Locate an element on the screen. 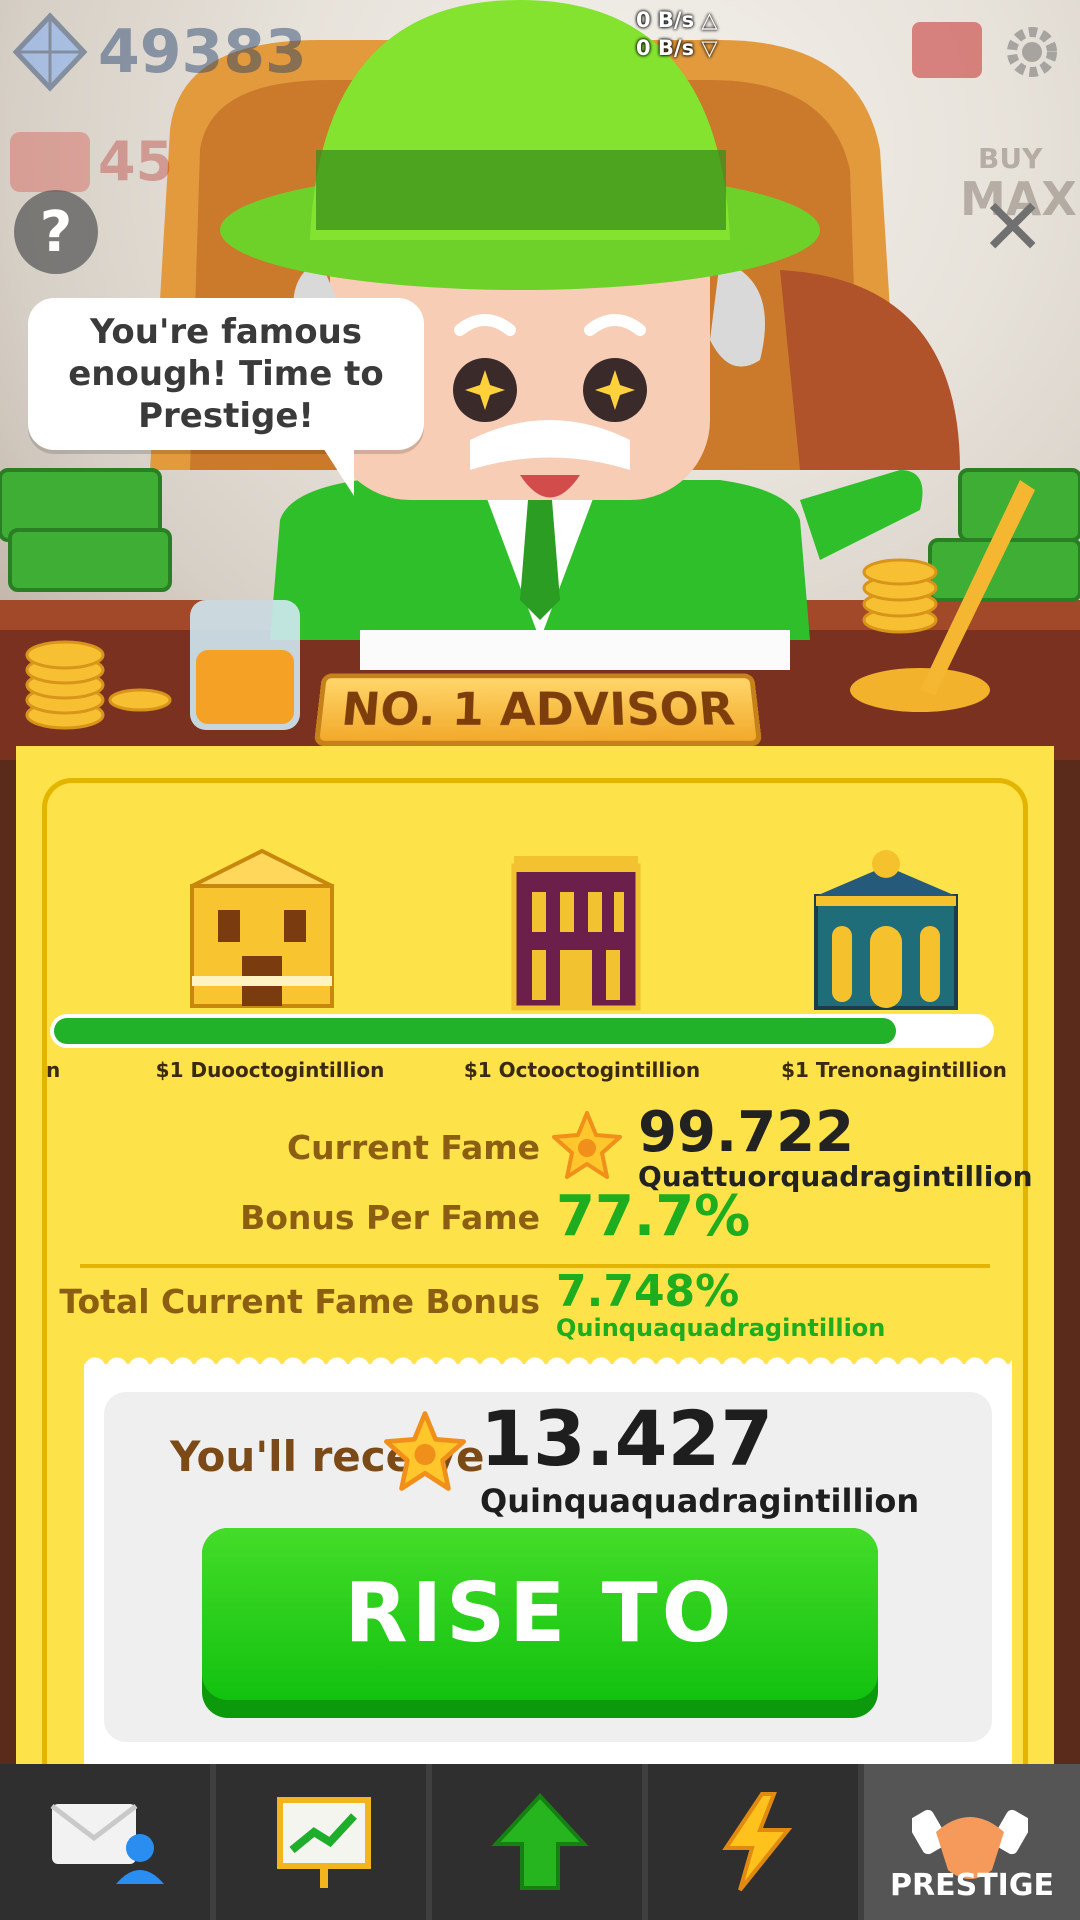 Image resolution: width=1080 pixels, height=1920 pixels. secondary-counter: 45 is located at coordinates (91, 161).